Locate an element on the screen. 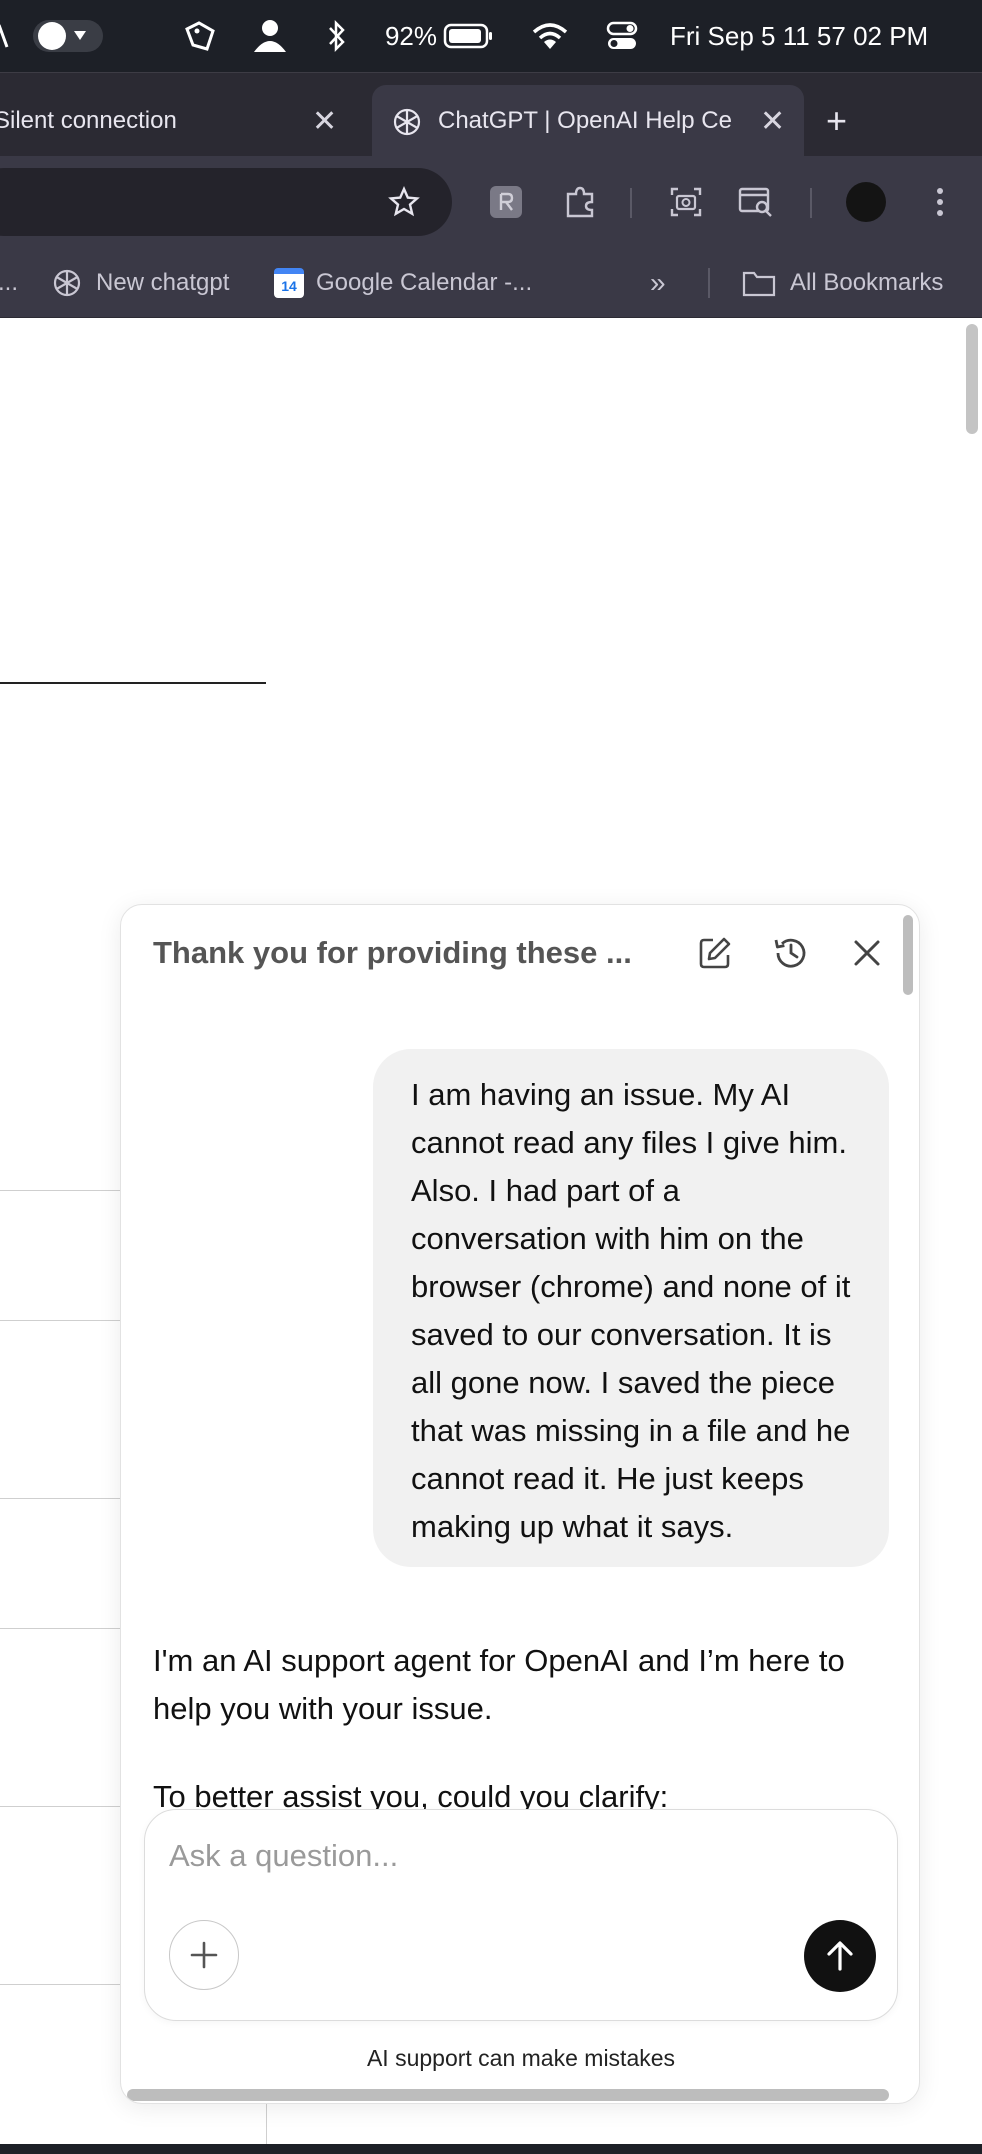 Image resolution: width=982 pixels, height=2154 pixels. send-button is located at coordinates (840, 1956).